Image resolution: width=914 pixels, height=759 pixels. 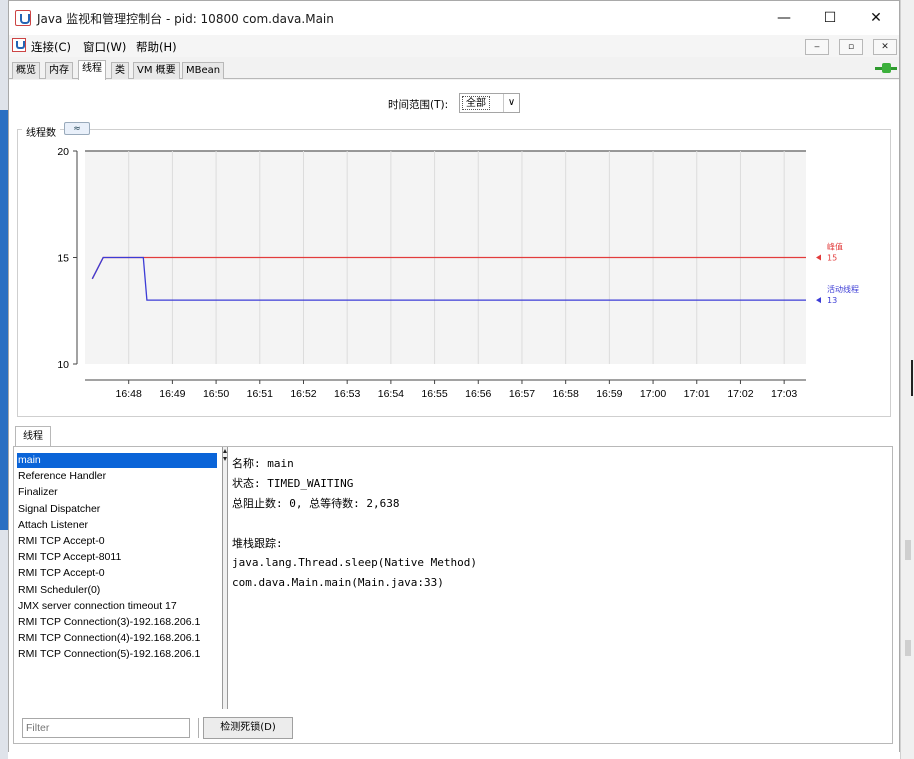 I want to click on collapse-icon: ≈, so click(x=77, y=128).